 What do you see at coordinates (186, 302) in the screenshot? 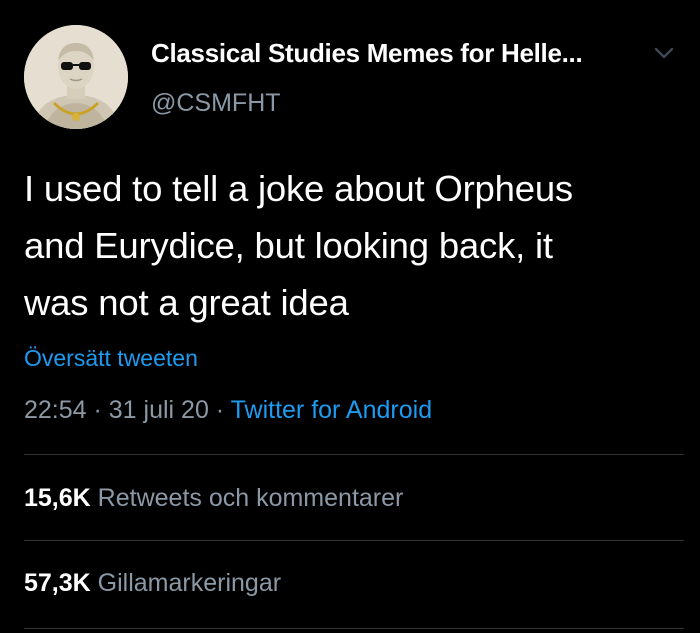
I see `tweet-text-line: was not a great idea` at bounding box center [186, 302].